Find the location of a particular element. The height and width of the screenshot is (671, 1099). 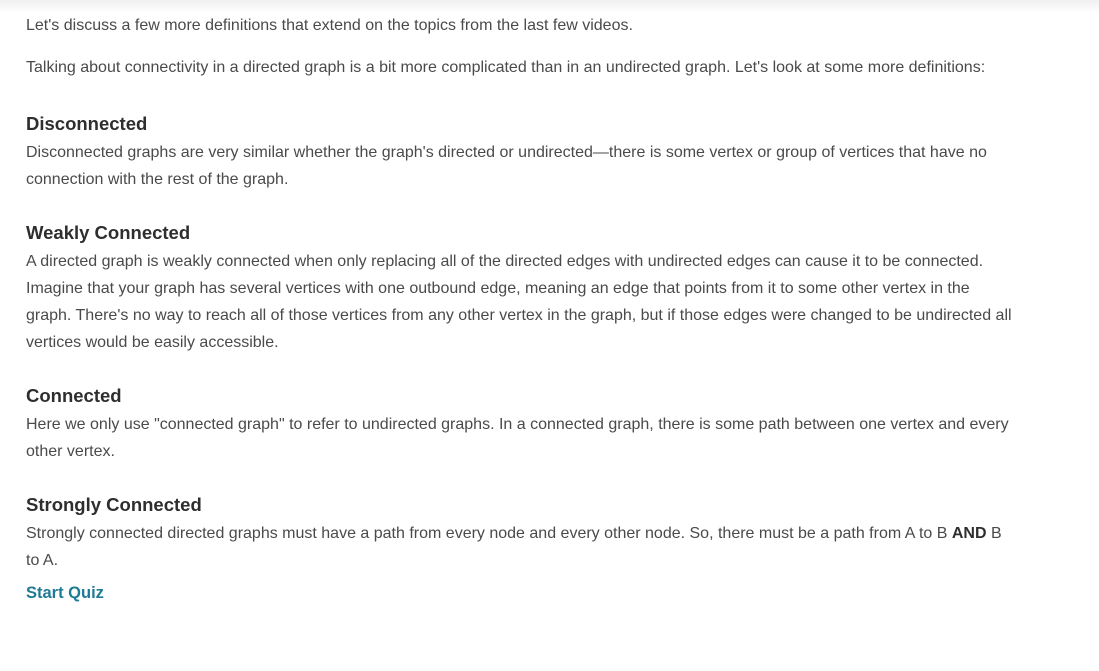

emphasis-and: AND is located at coordinates (969, 533).